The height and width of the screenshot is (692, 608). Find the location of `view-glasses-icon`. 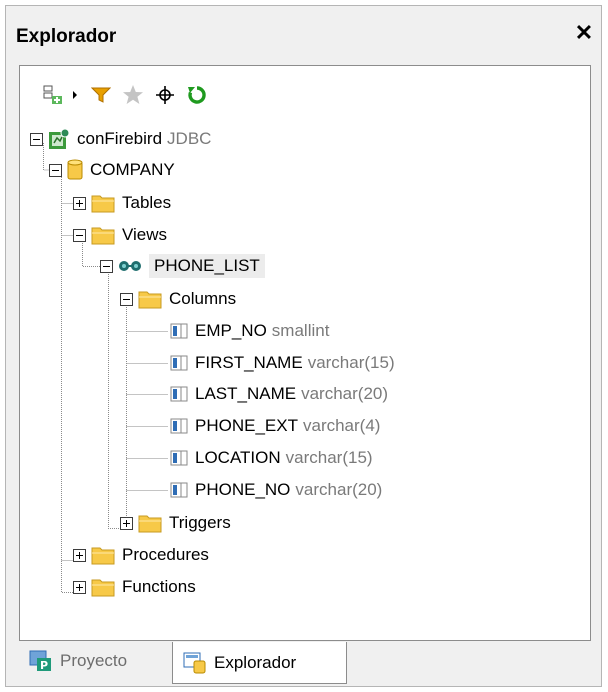

view-glasses-icon is located at coordinates (130, 266).